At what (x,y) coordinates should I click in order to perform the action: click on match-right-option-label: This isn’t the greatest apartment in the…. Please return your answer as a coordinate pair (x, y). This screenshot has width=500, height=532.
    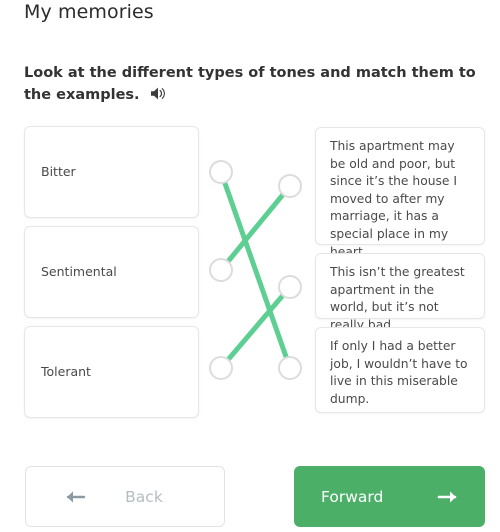
    Looking at the image, I should click on (397, 298).